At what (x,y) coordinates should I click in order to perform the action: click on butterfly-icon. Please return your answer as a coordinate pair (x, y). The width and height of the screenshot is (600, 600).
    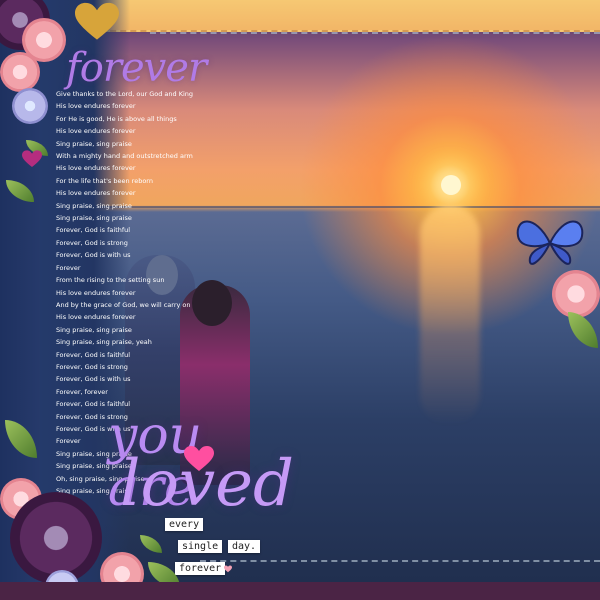
    Looking at the image, I should click on (550, 242).